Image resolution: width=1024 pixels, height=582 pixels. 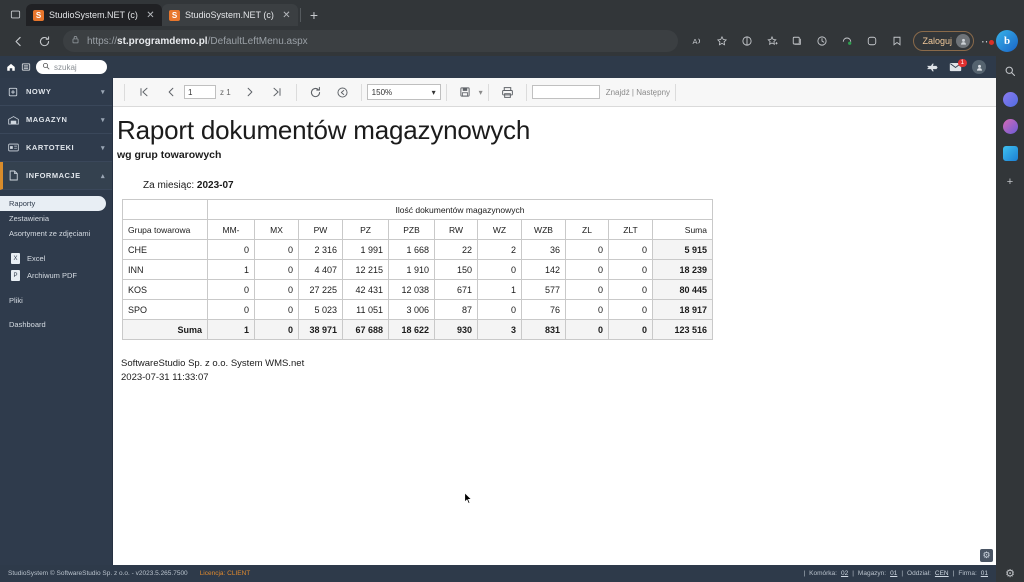 I want to click on first-page-button, so click(x=143, y=92).